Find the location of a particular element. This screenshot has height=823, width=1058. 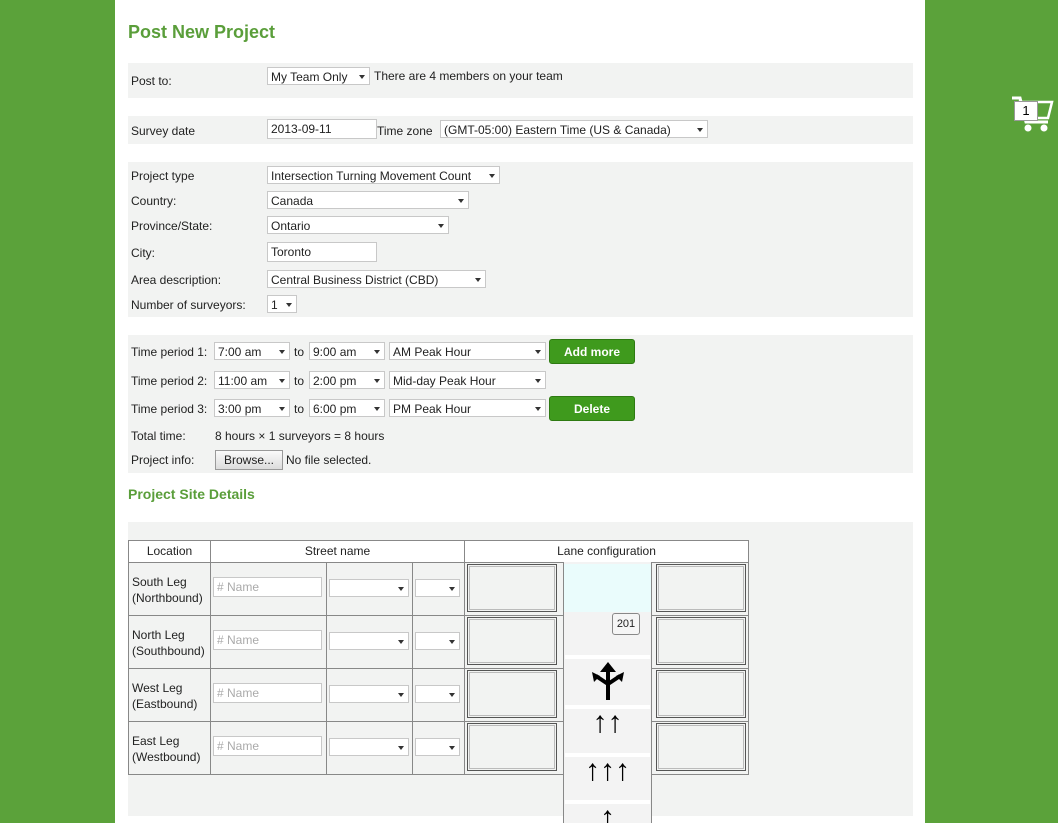

time-period-3-to-label: to is located at coordinates (299, 409).